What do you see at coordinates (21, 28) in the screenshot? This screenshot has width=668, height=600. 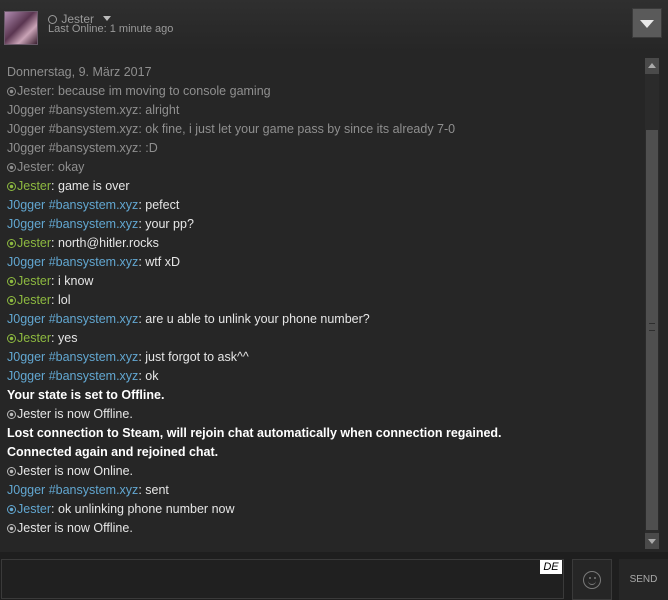 I see `avatar` at bounding box center [21, 28].